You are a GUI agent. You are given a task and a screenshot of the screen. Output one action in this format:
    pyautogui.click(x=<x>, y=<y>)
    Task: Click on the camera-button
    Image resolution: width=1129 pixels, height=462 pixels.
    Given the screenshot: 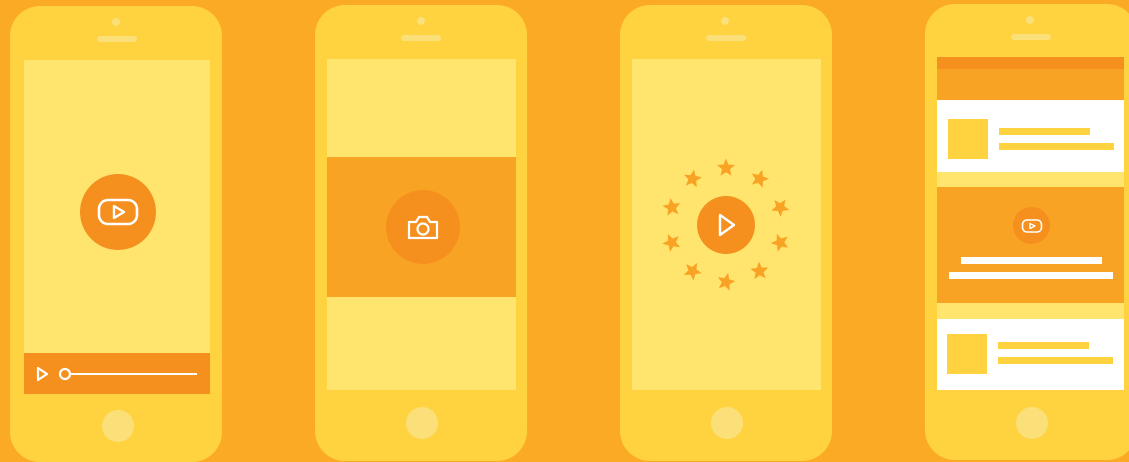 What is the action you would take?
    pyautogui.click(x=423, y=227)
    